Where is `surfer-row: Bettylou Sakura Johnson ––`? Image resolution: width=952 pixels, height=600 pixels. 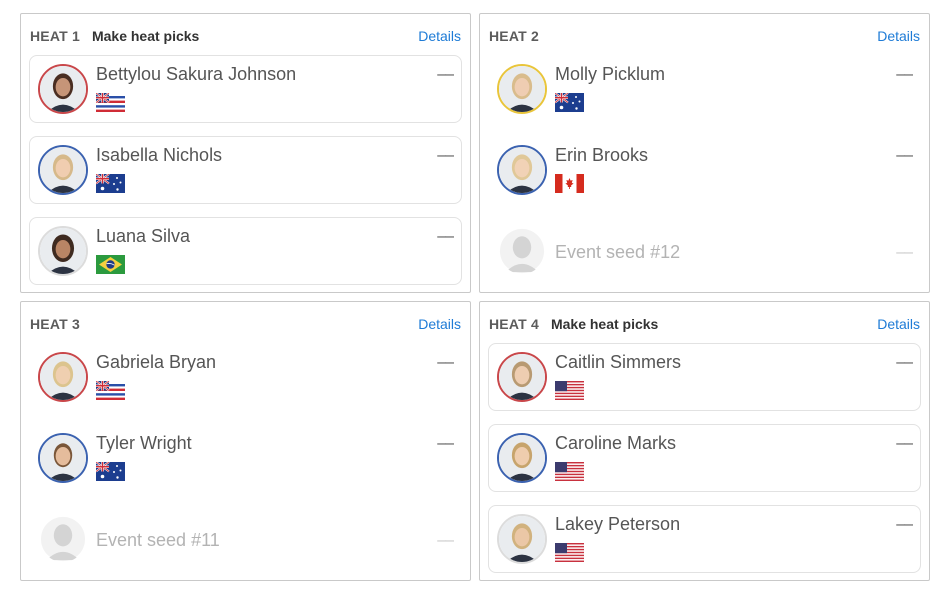
surfer-row: Bettylou Sakura Johnson –– is located at coordinates (245, 89).